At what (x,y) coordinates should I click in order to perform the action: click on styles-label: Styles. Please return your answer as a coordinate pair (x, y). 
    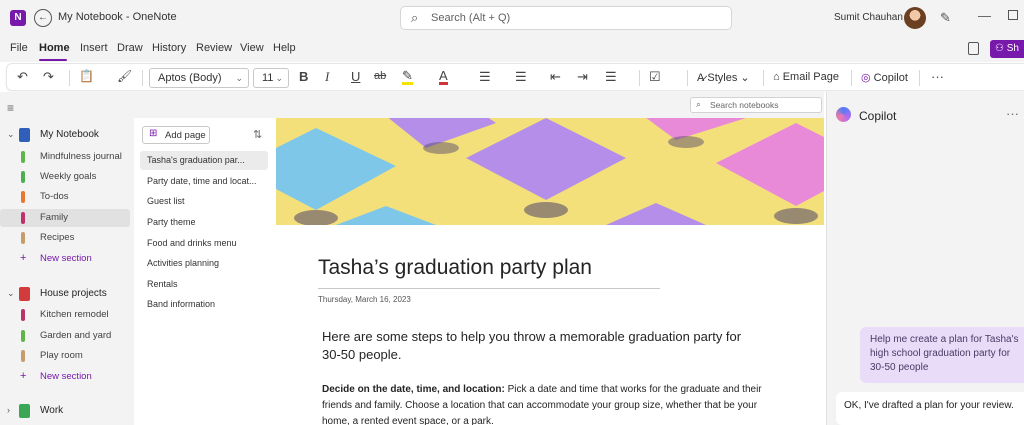
    Looking at the image, I should click on (722, 78).